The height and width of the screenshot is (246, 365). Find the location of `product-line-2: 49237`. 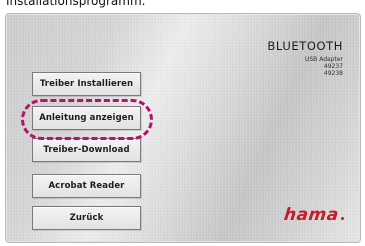

product-line-2: 49237 is located at coordinates (333, 66).